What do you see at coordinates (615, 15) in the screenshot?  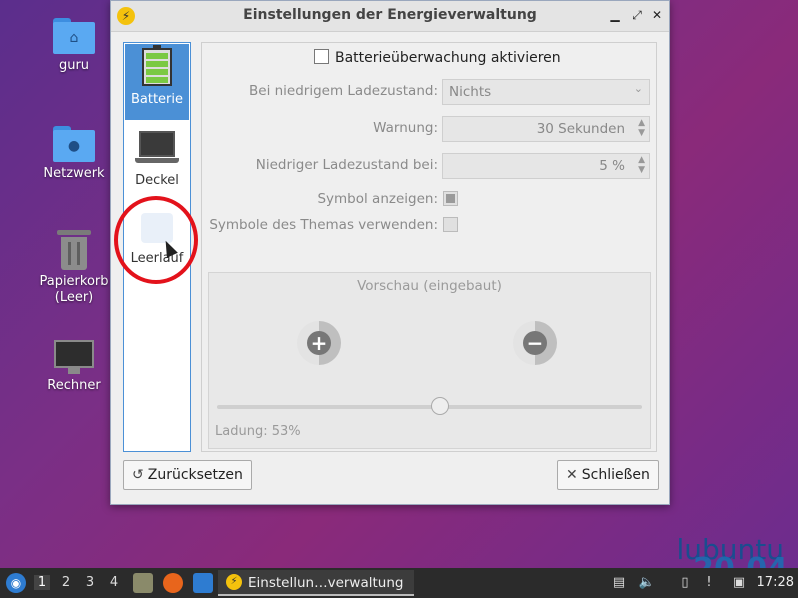 I see `minimize-button: ▁` at bounding box center [615, 15].